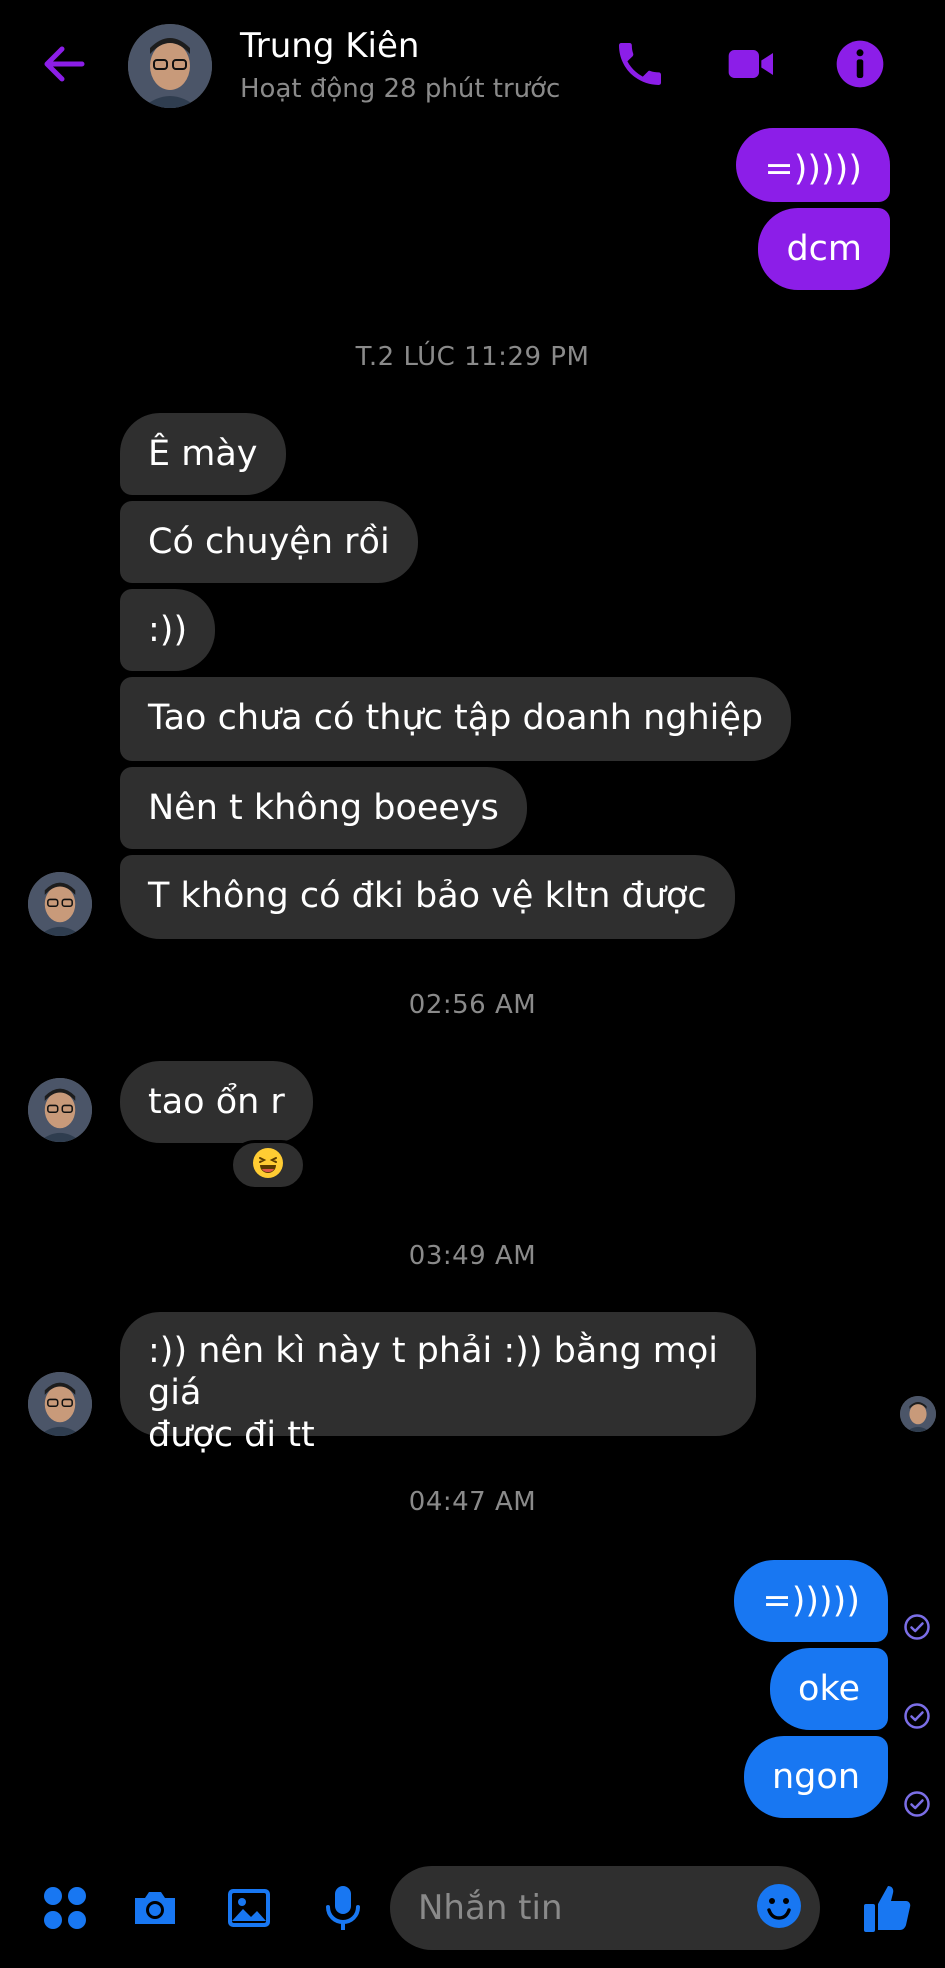 This screenshot has width=945, height=1968. What do you see at coordinates (64, 64) in the screenshot?
I see `back-arrow-icon` at bounding box center [64, 64].